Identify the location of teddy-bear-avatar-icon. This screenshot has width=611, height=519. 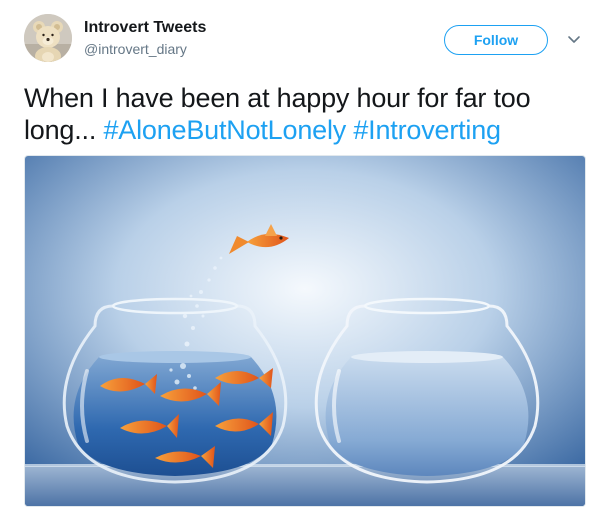
(48, 38).